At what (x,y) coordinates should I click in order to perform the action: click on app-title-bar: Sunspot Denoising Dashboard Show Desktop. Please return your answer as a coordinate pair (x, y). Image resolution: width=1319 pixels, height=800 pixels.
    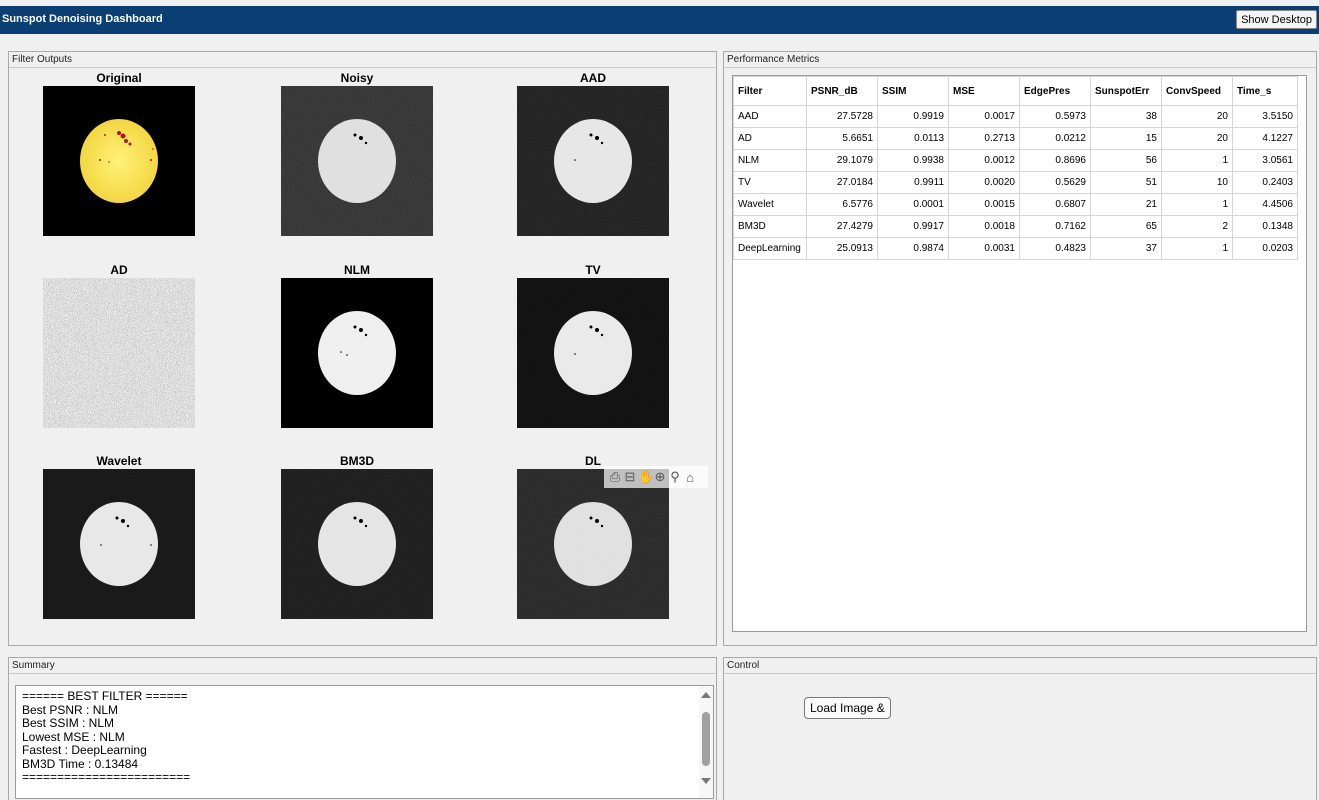
    Looking at the image, I should click on (659, 20).